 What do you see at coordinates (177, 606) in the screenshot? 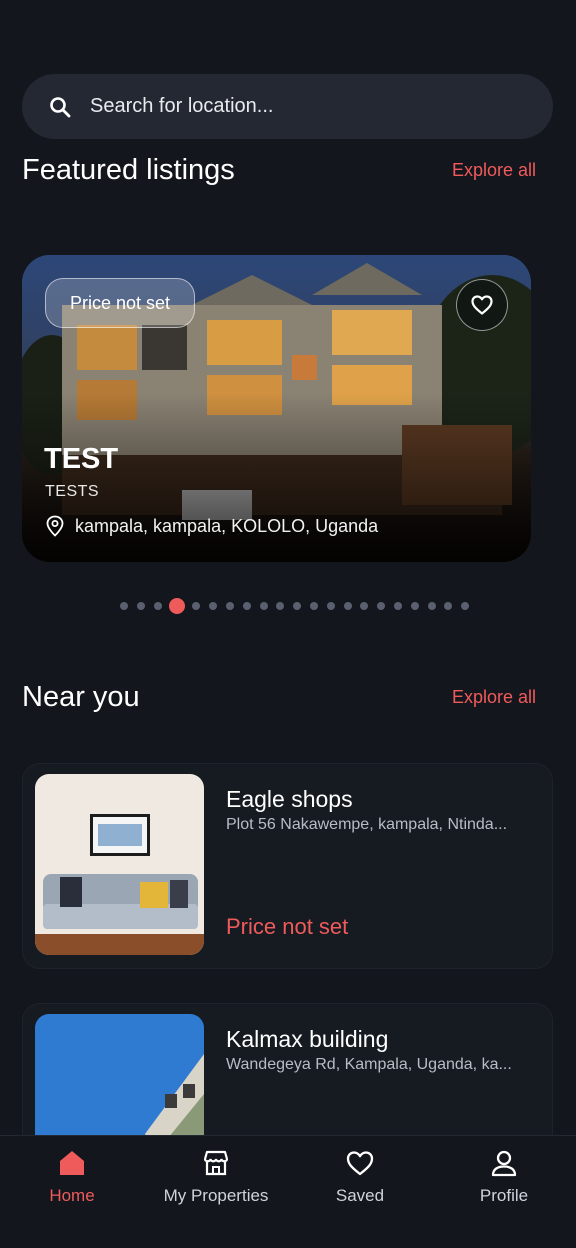
I see `pager-dot-active` at bounding box center [177, 606].